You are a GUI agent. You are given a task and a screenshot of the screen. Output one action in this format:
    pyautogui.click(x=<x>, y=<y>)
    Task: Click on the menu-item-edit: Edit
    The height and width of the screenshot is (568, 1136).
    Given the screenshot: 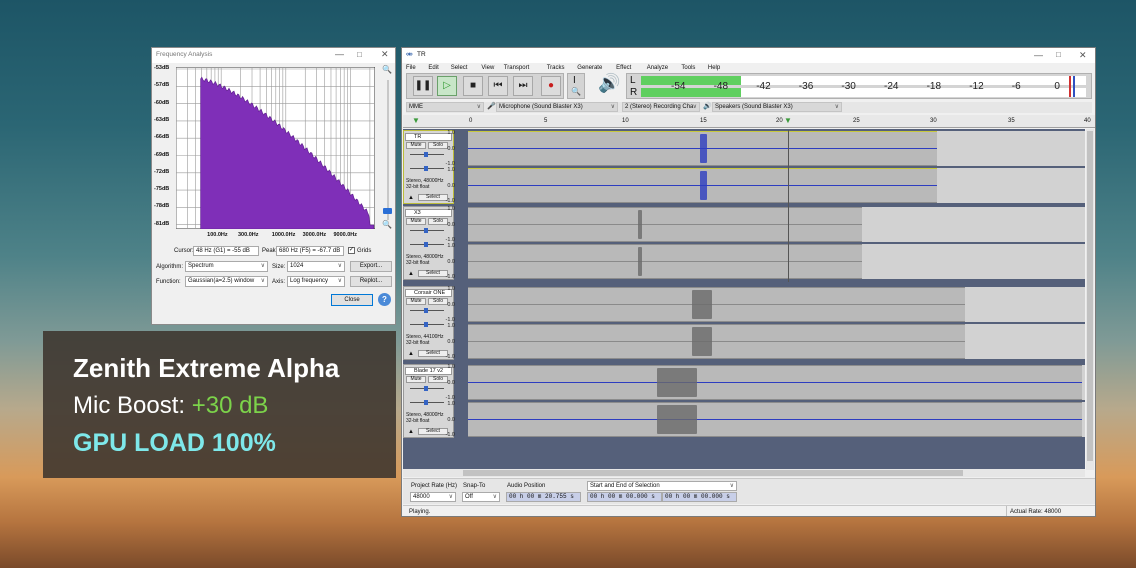 What is the action you would take?
    pyautogui.click(x=433, y=68)
    